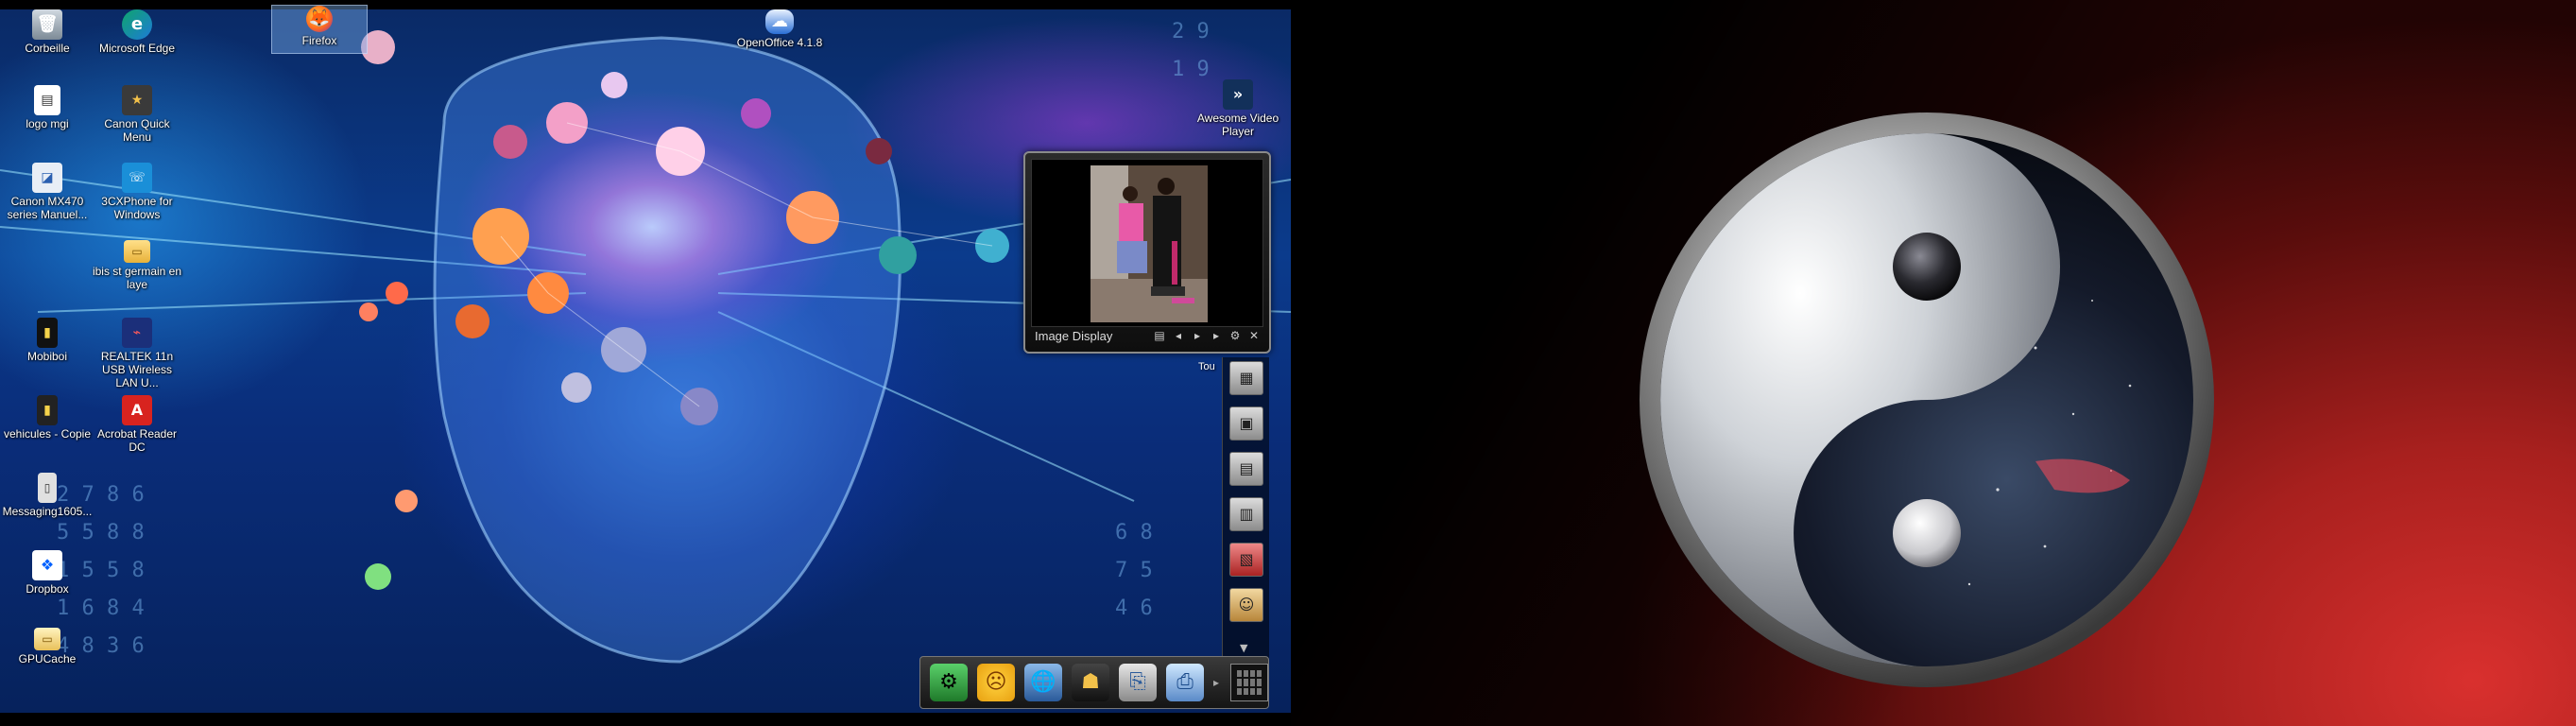 Image resolution: width=2576 pixels, height=726 pixels. Describe the element at coordinates (47, 488) in the screenshot. I see `phone-file-icon: ▯` at that location.